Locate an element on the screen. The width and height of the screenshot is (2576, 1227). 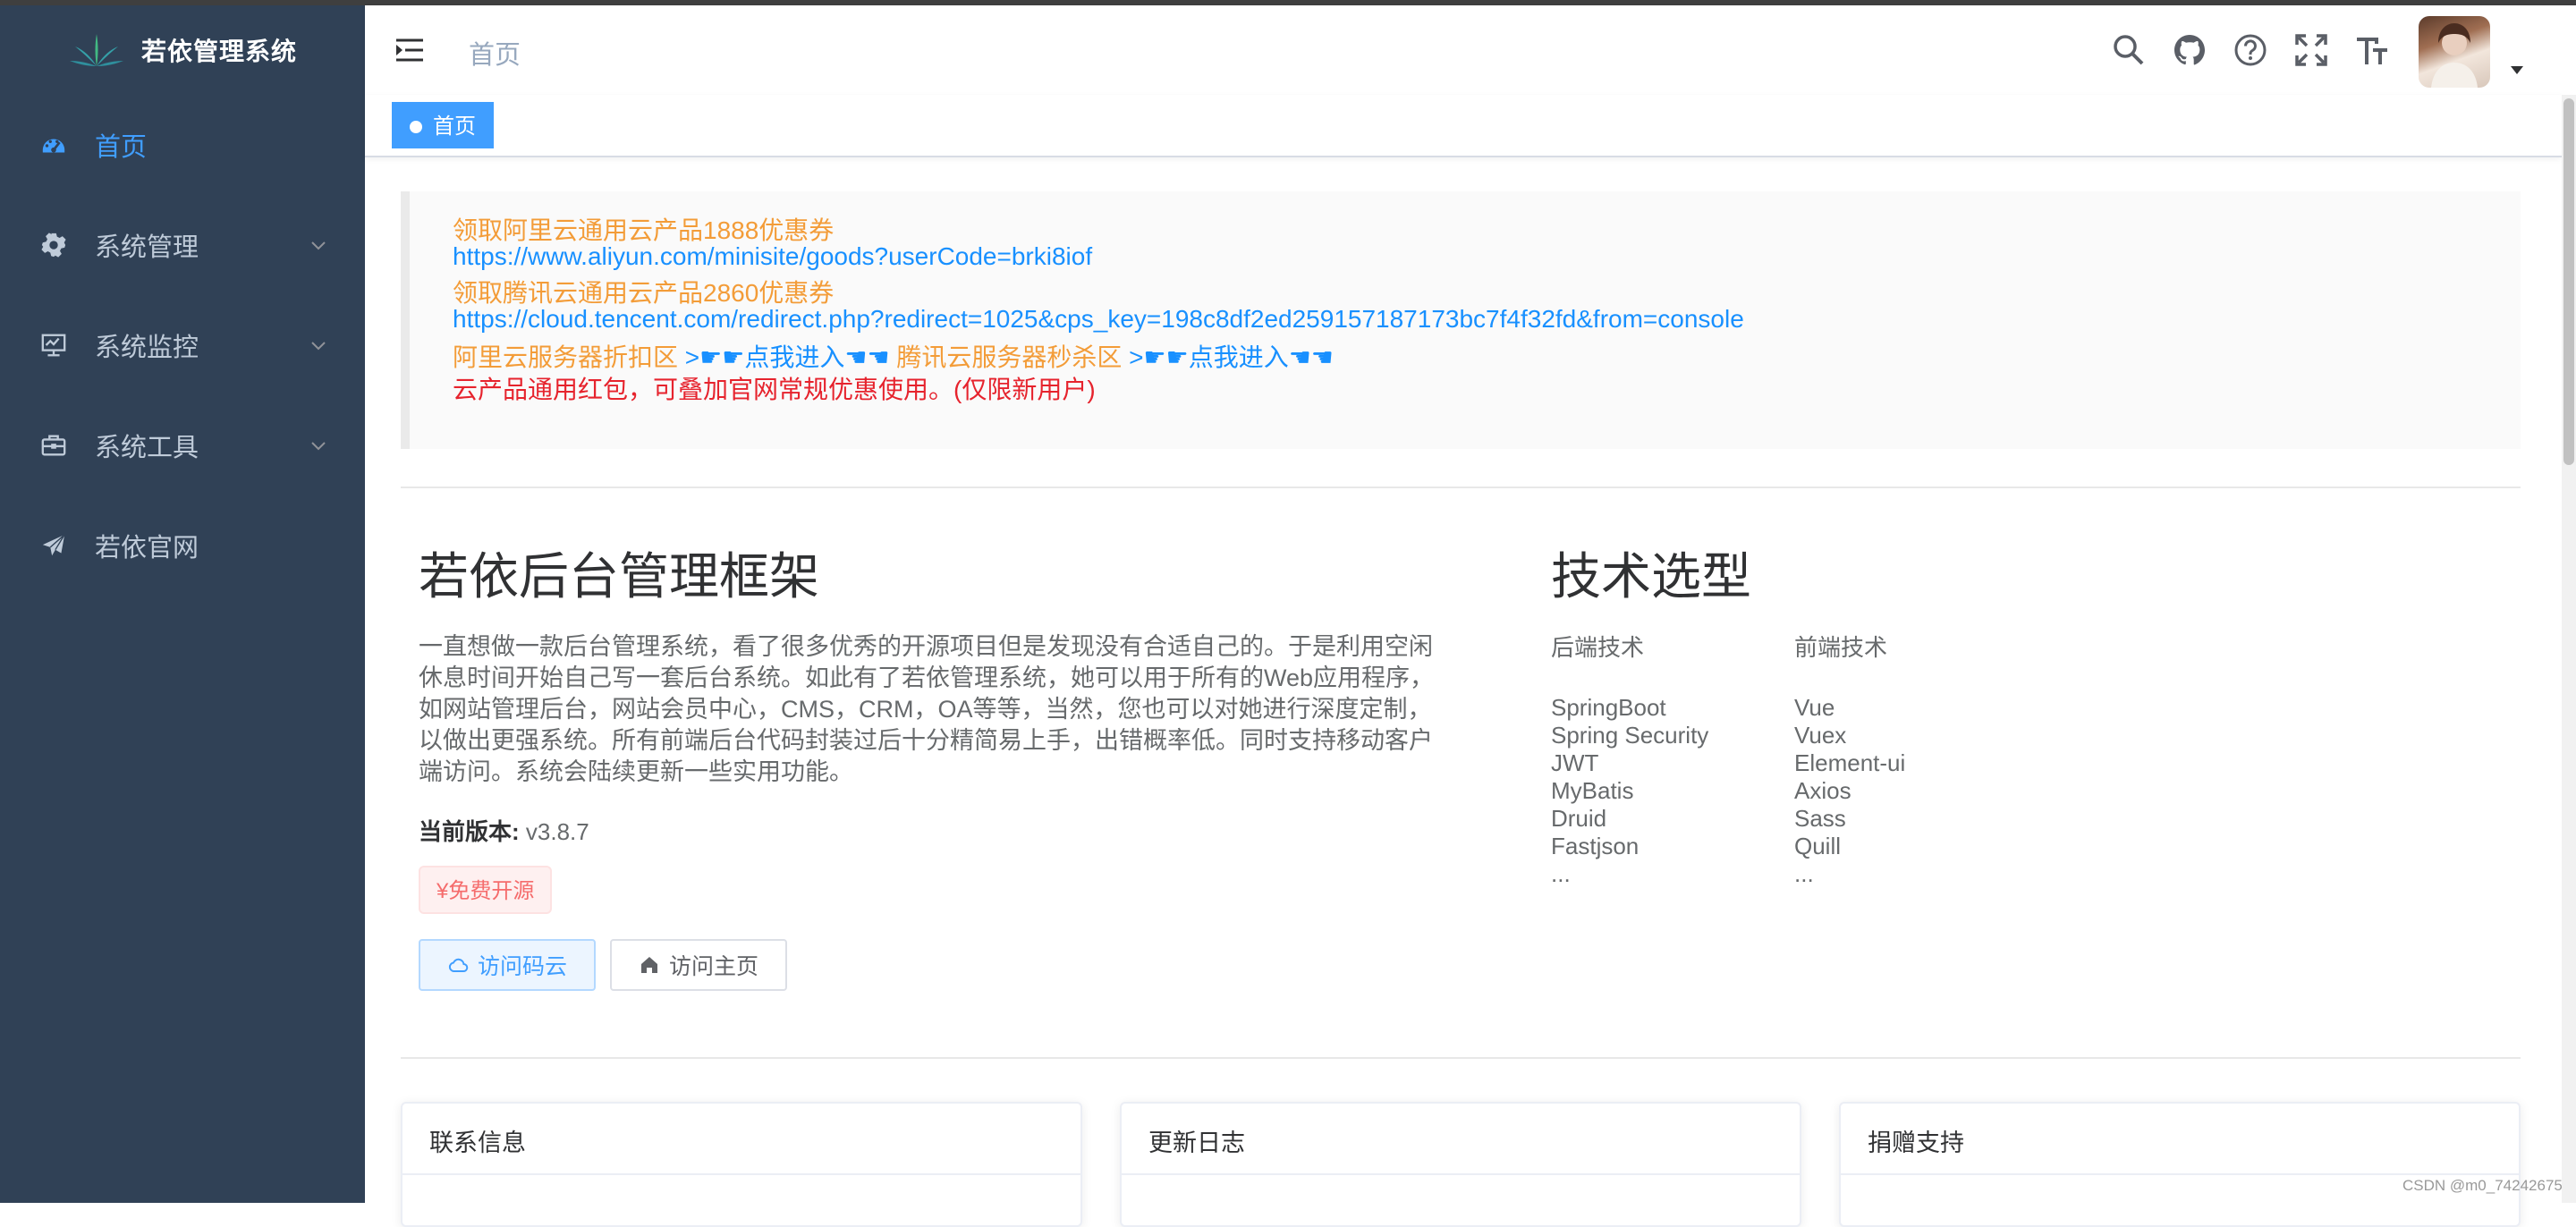
scrollbar-thumb is located at coordinates (2568, 281).